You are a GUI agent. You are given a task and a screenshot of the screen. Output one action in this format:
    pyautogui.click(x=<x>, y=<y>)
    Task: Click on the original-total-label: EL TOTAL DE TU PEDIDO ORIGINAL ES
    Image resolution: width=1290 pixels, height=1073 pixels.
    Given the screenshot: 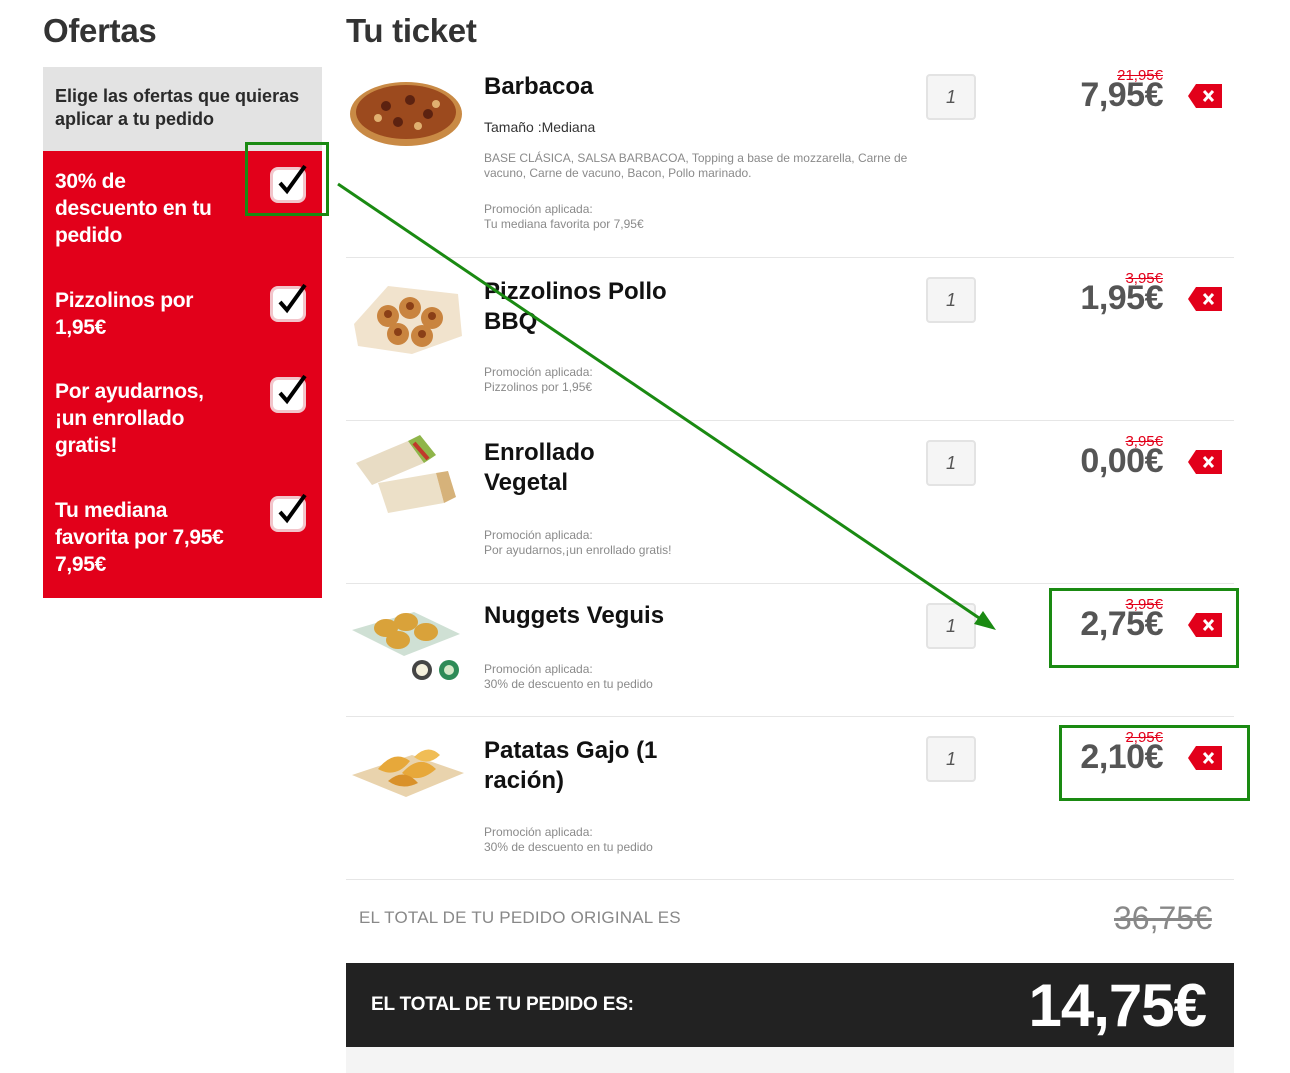 What is the action you would take?
    pyautogui.click(x=520, y=917)
    